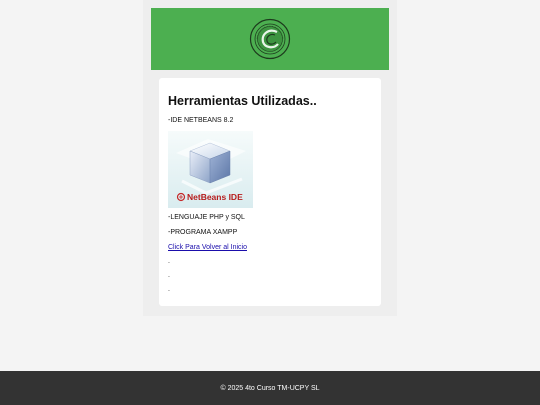 This screenshot has height=405, width=540. I want to click on header-banner, so click(270, 39).